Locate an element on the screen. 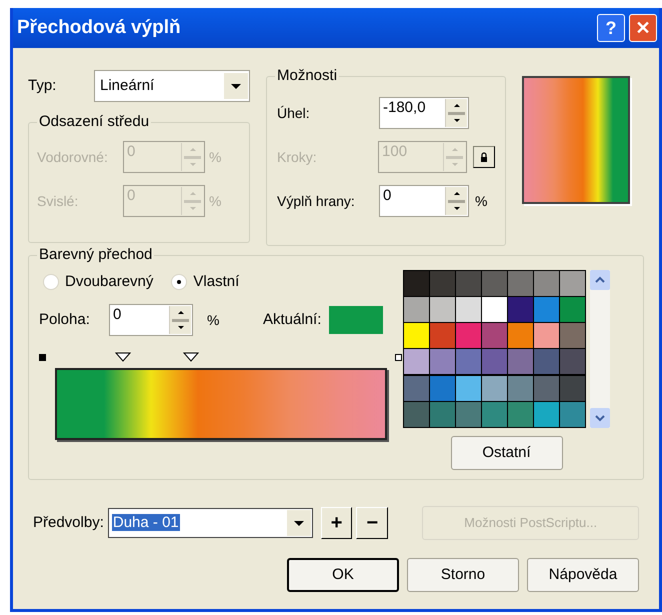  field-label: Vodorovné: is located at coordinates (73, 157).